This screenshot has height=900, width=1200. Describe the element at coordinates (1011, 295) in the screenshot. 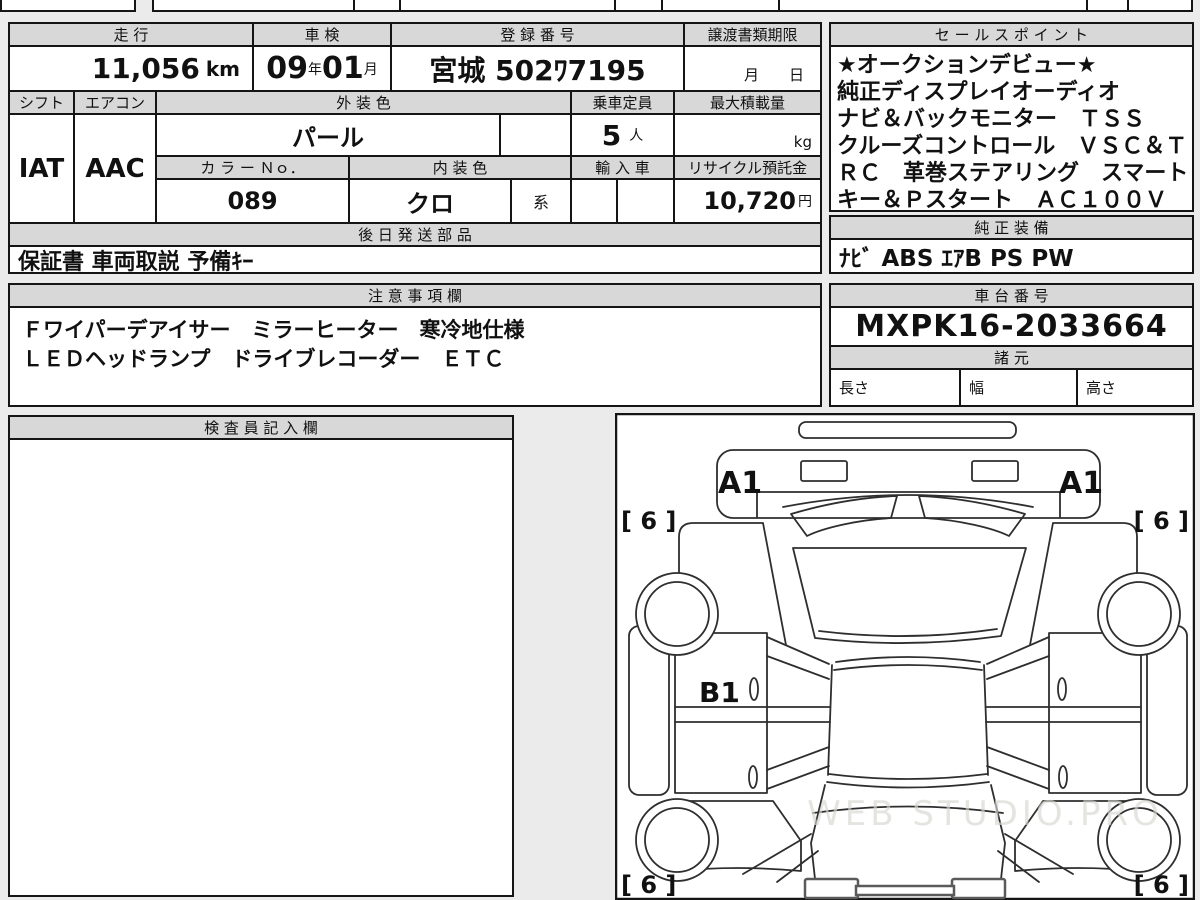

I see `header-chassis-number: 車 台 番 号` at that location.